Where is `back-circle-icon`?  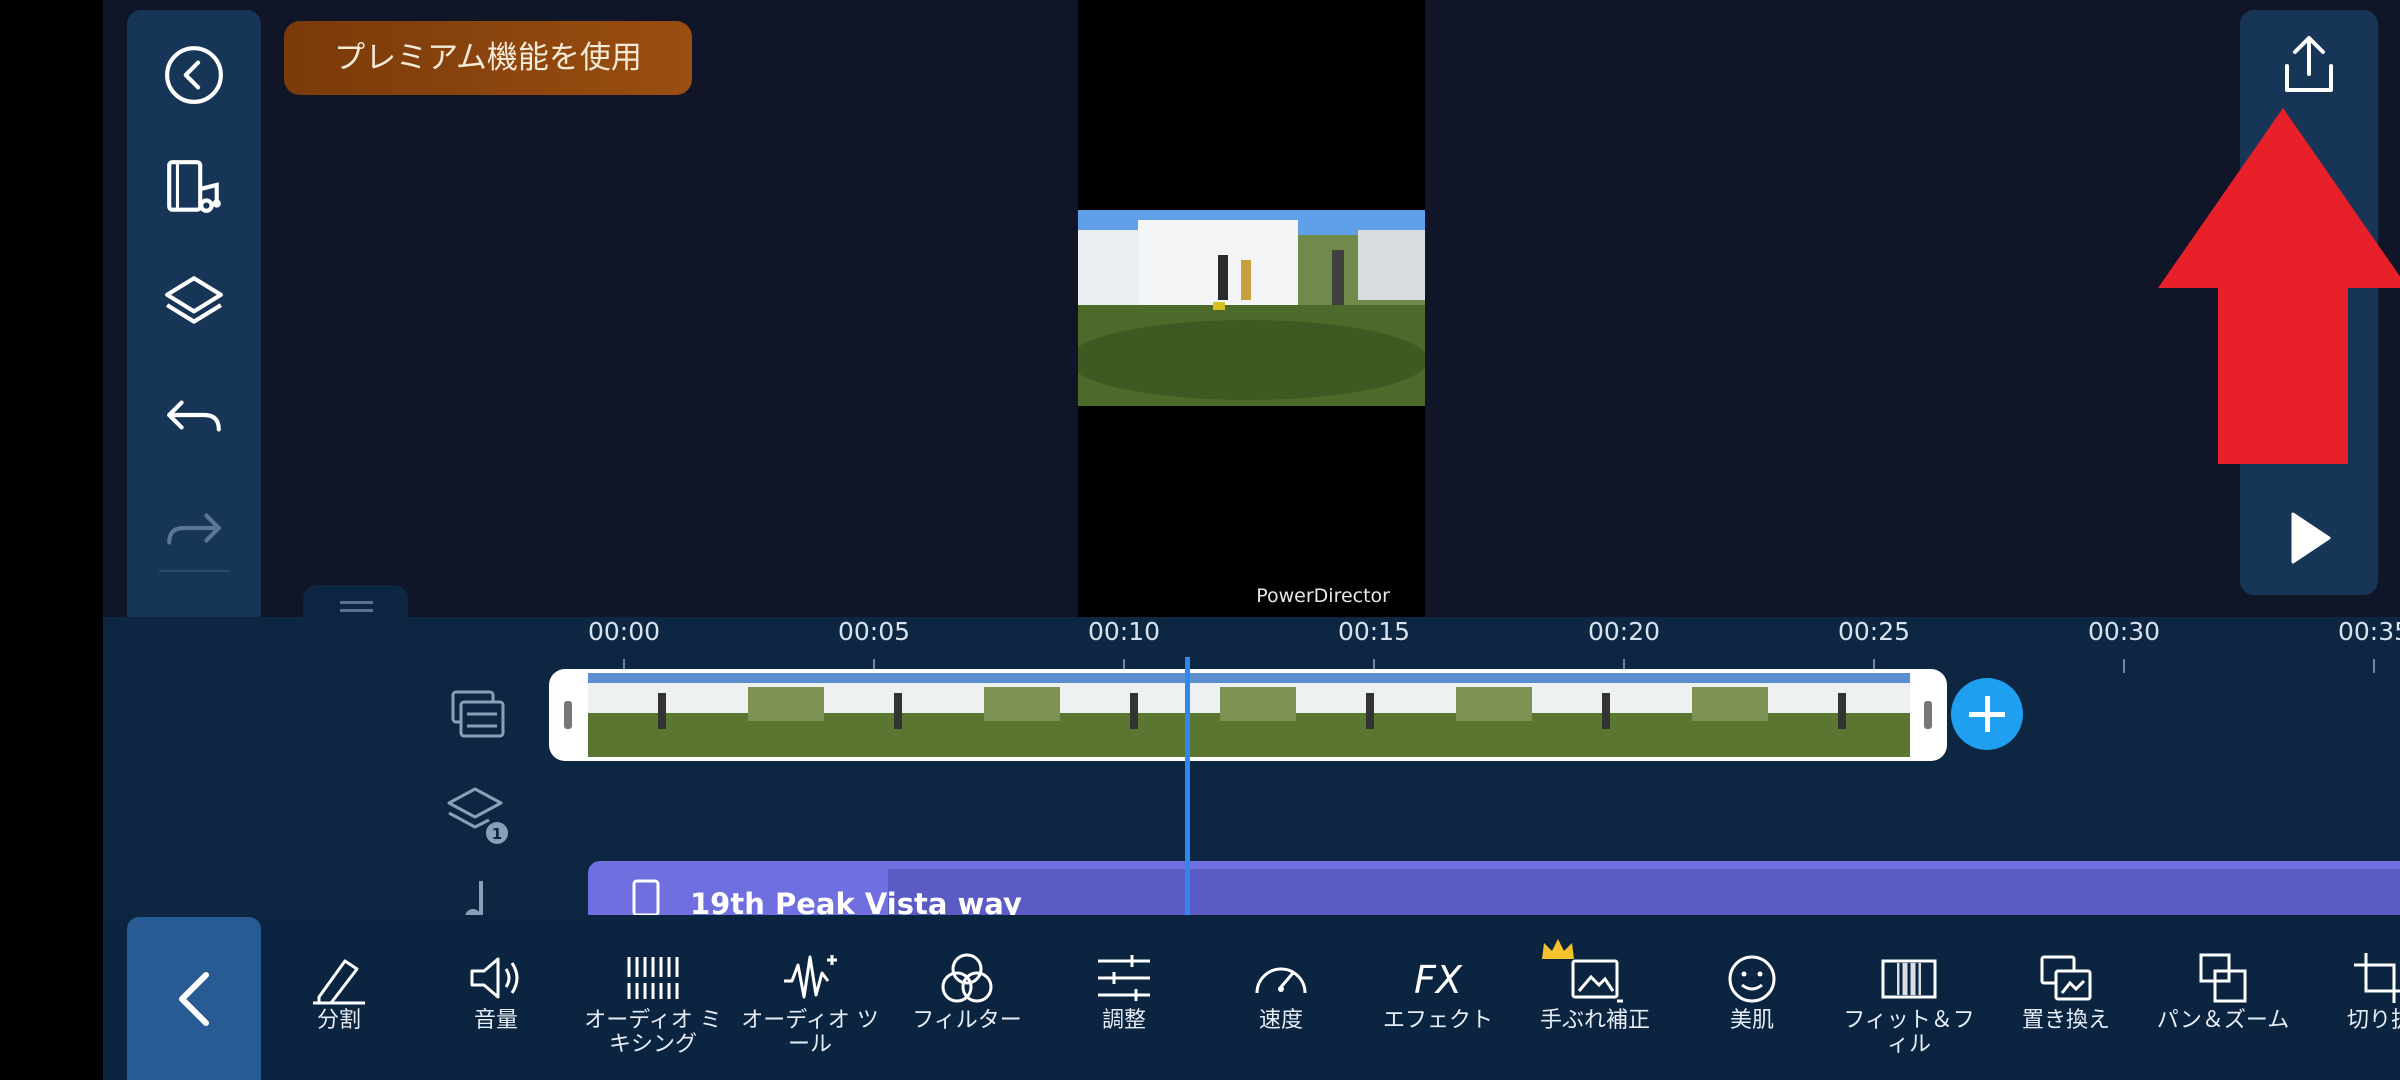
back-circle-icon is located at coordinates (194, 75).